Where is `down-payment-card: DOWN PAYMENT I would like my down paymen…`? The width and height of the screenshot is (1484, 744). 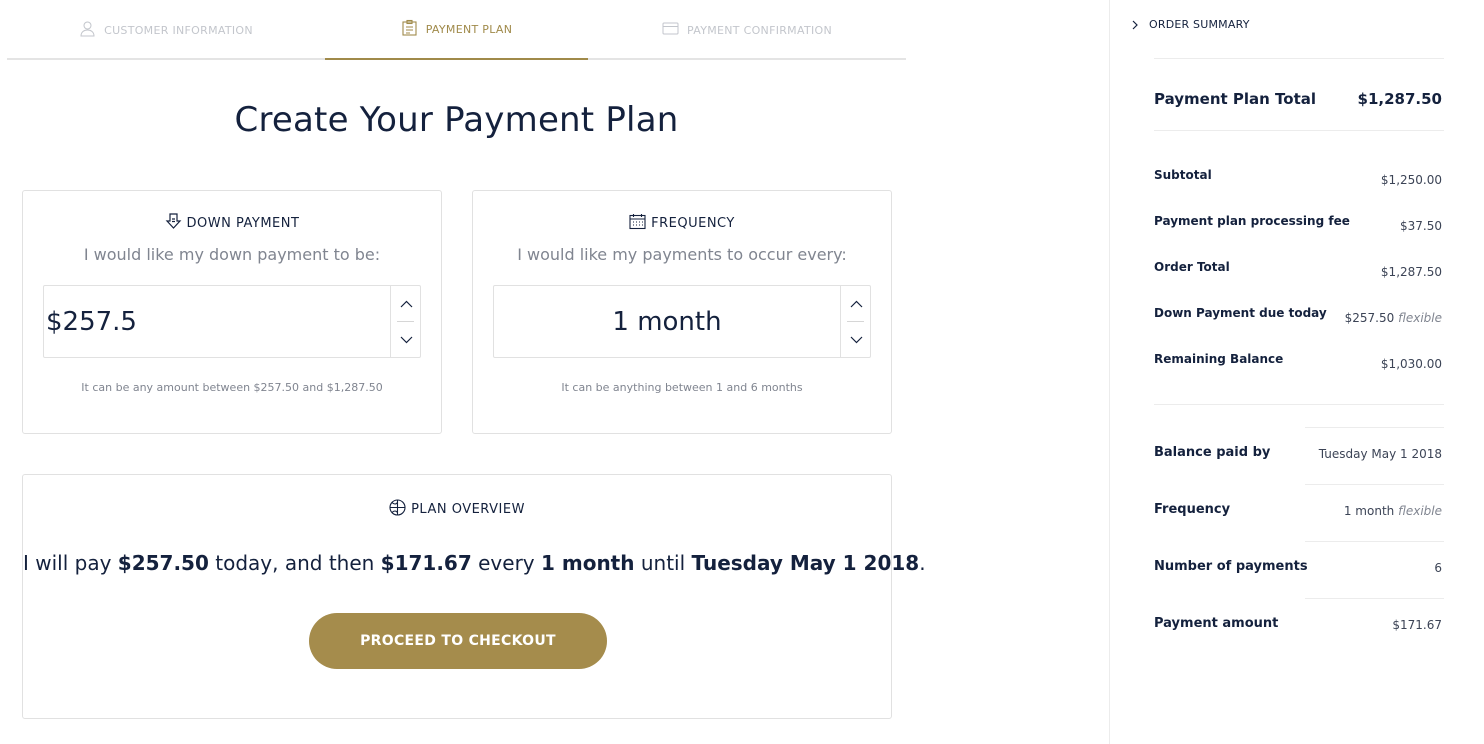
down-payment-card: DOWN PAYMENT I would like my down paymen… is located at coordinates (232, 312).